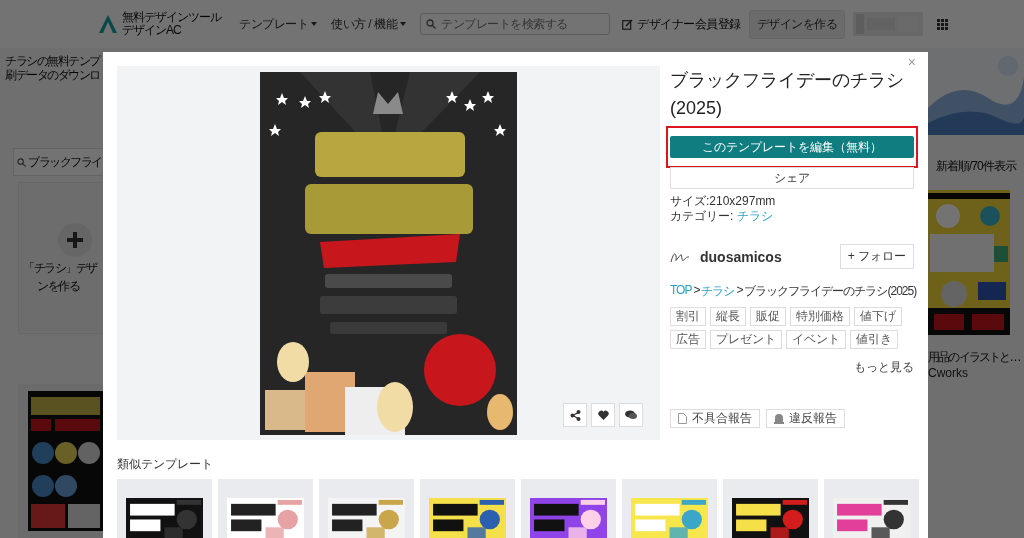  What do you see at coordinates (60, 268) in the screenshot?
I see `create-design-label: 「チラシ」デザ` at bounding box center [60, 268].